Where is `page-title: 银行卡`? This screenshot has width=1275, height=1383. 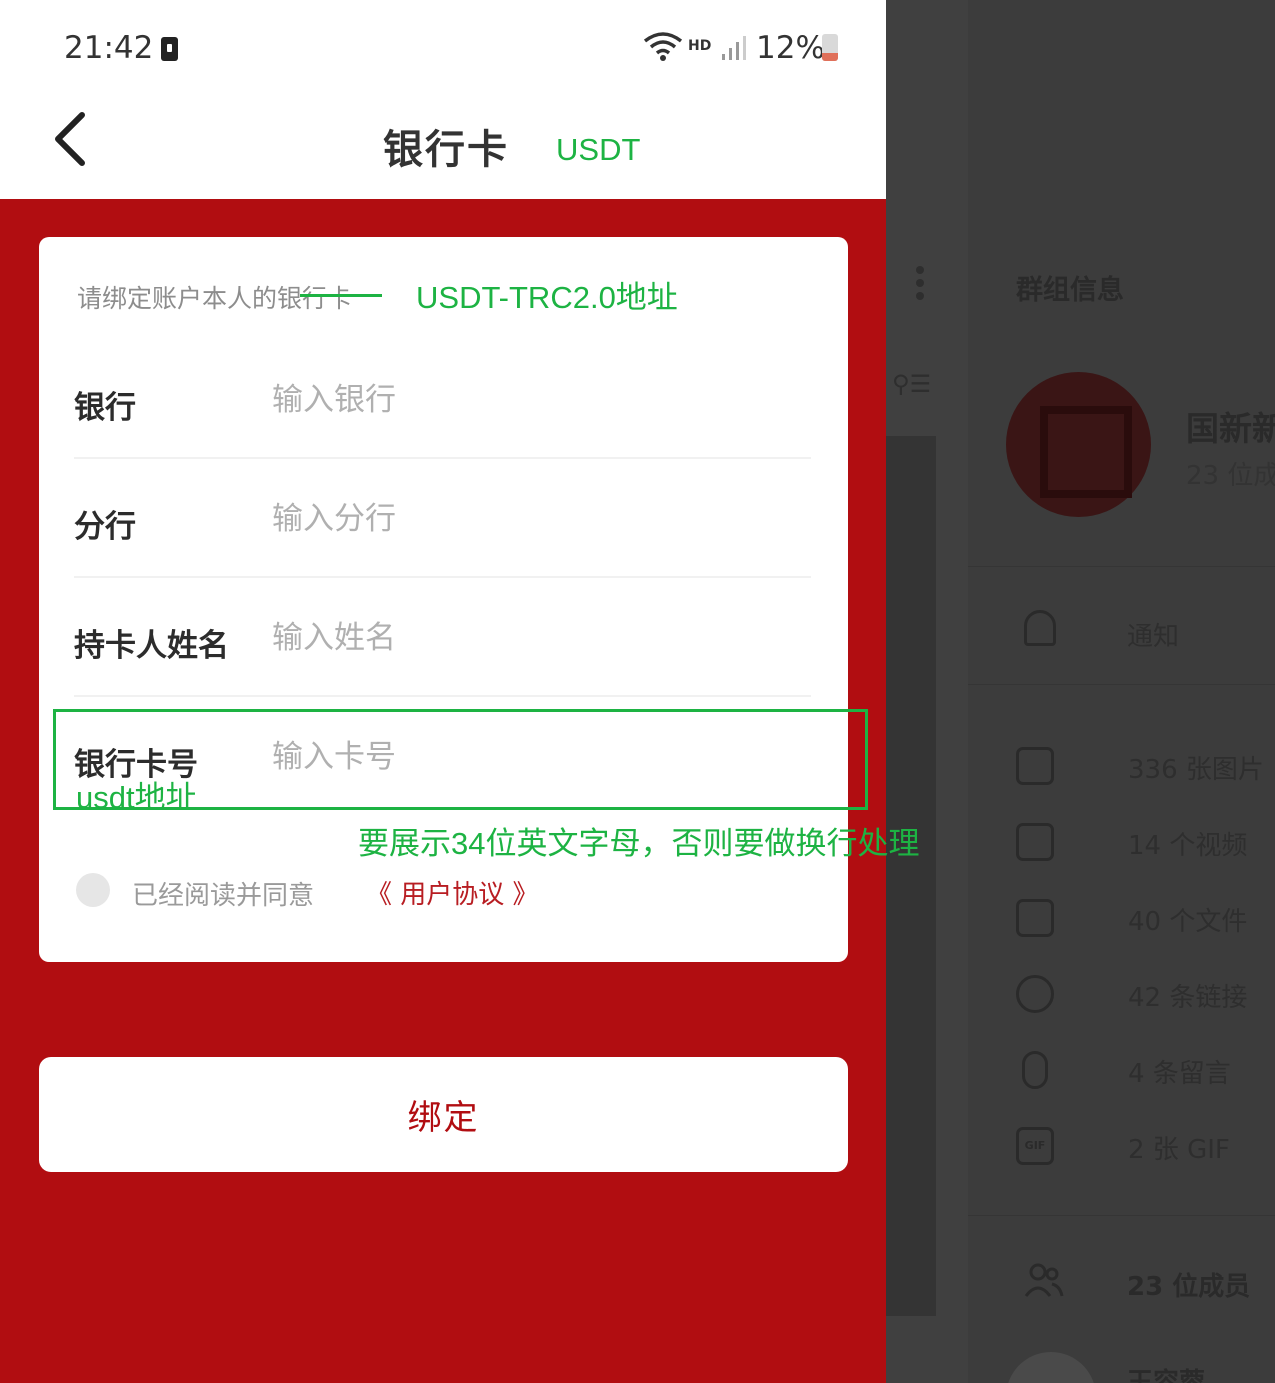 page-title: 银行卡 is located at coordinates (446, 150).